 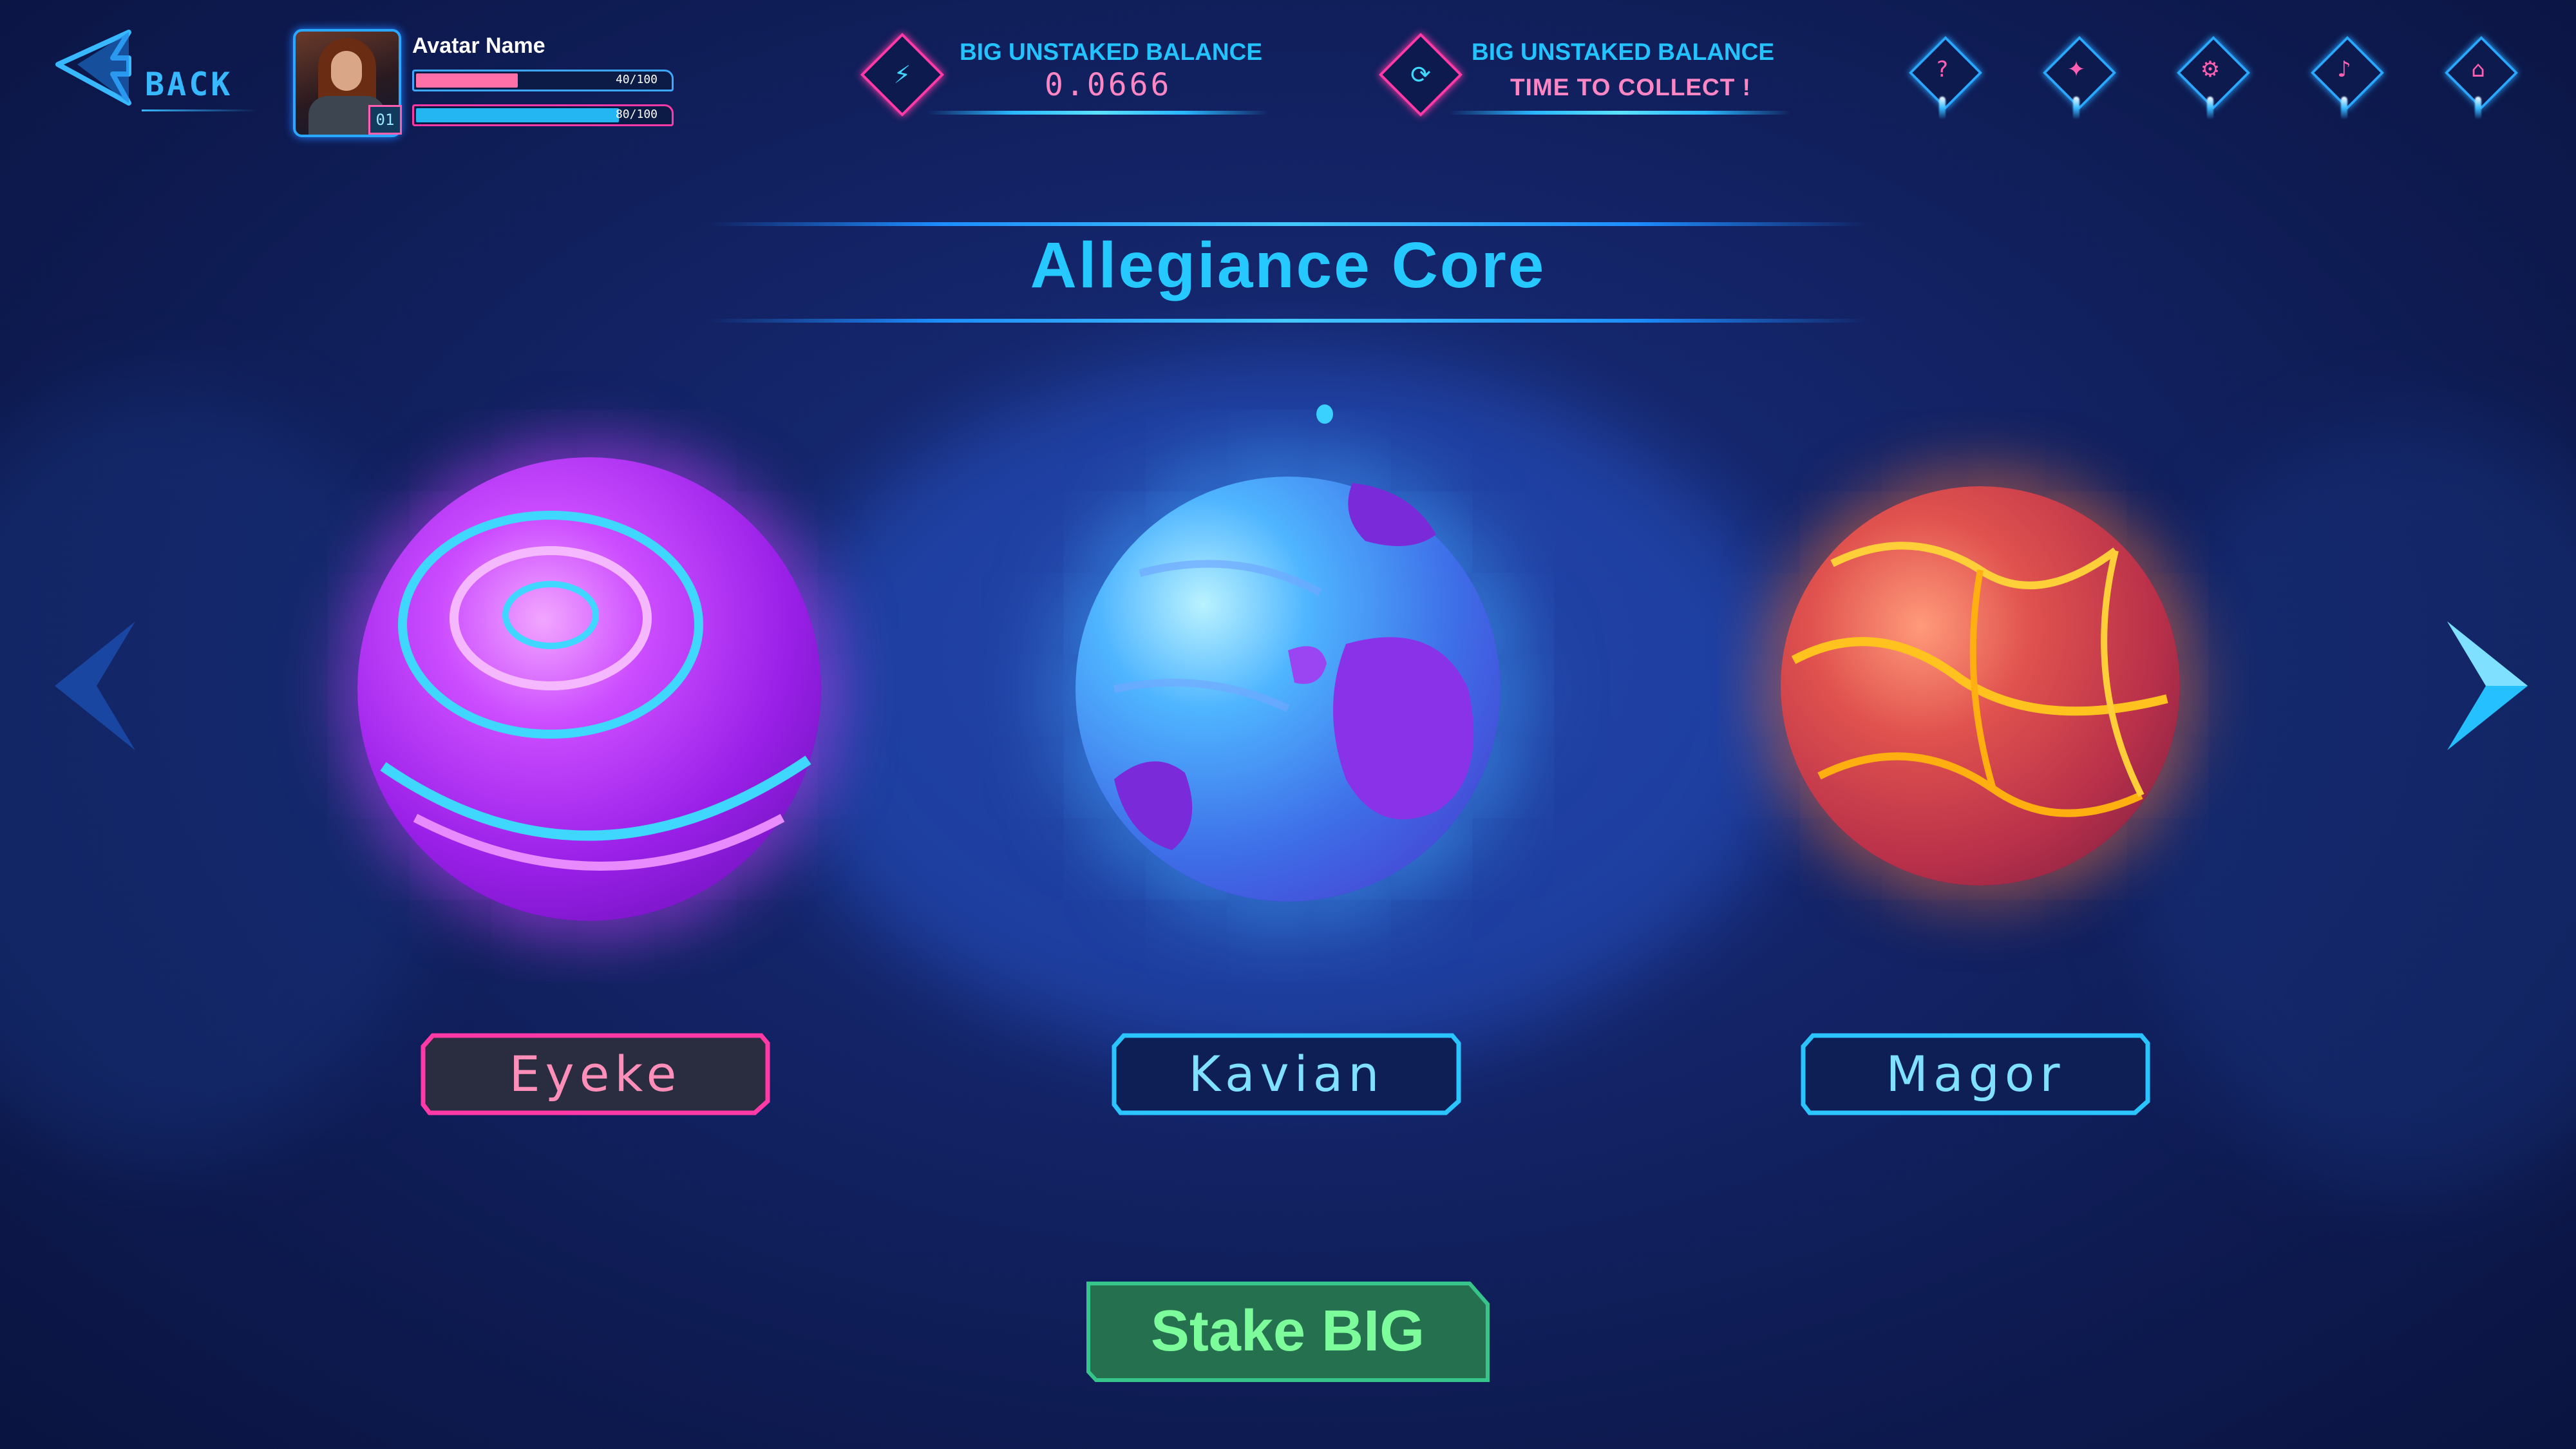 I want to click on help-icon: ?, so click(x=1942, y=69).